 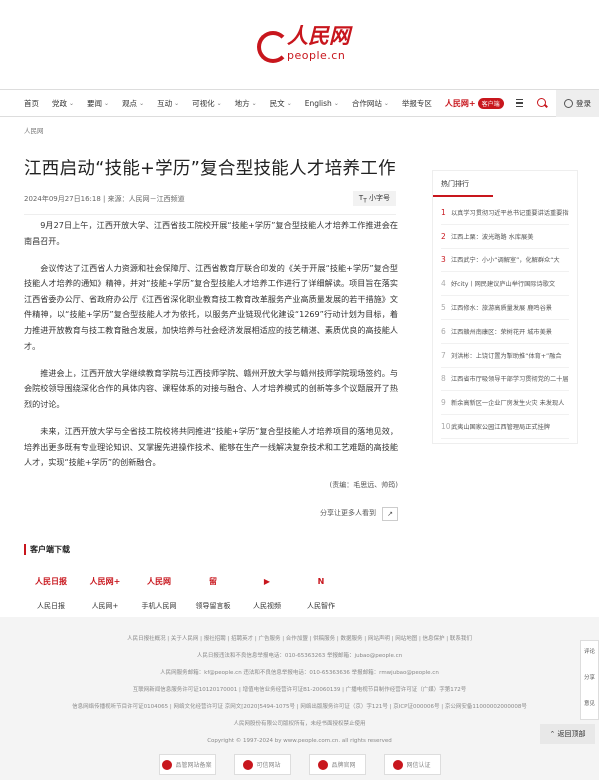 I want to click on hot-item-title: 江西省市厅吸领导干部学习贯彻党的二十届, so click(x=510, y=380).